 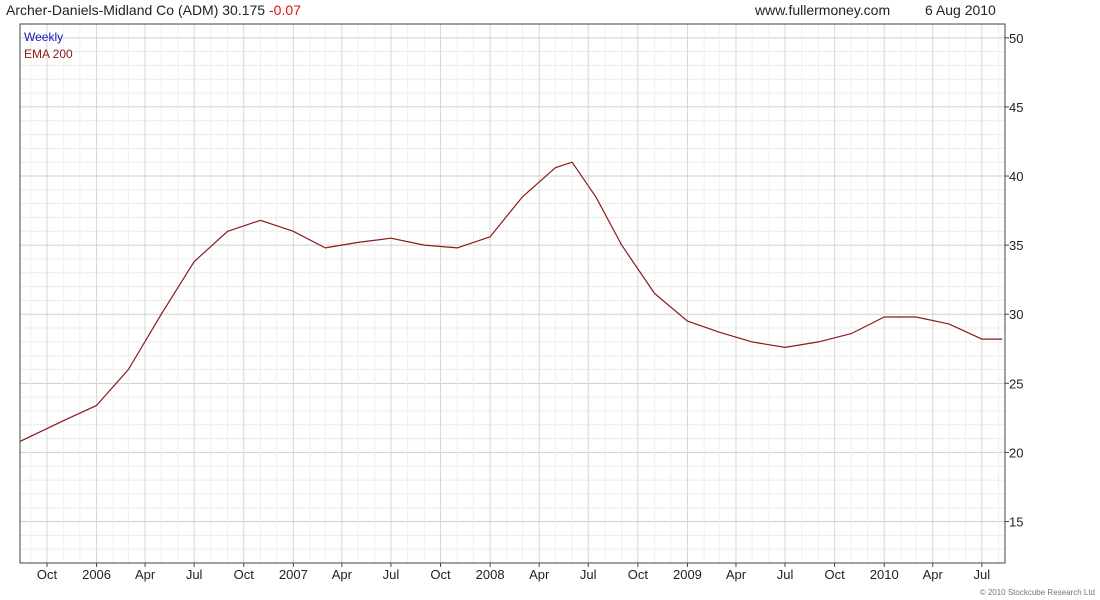 What do you see at coordinates (822, 10) in the screenshot?
I see `site-url: www.fullermoney.com` at bounding box center [822, 10].